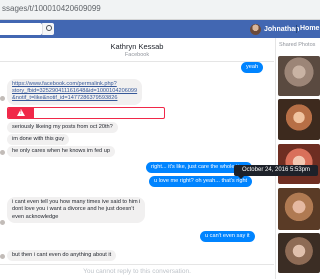  What do you see at coordinates (297, 45) in the screenshot?
I see `shared-photos-title: Shared Photos` at bounding box center [297, 45].